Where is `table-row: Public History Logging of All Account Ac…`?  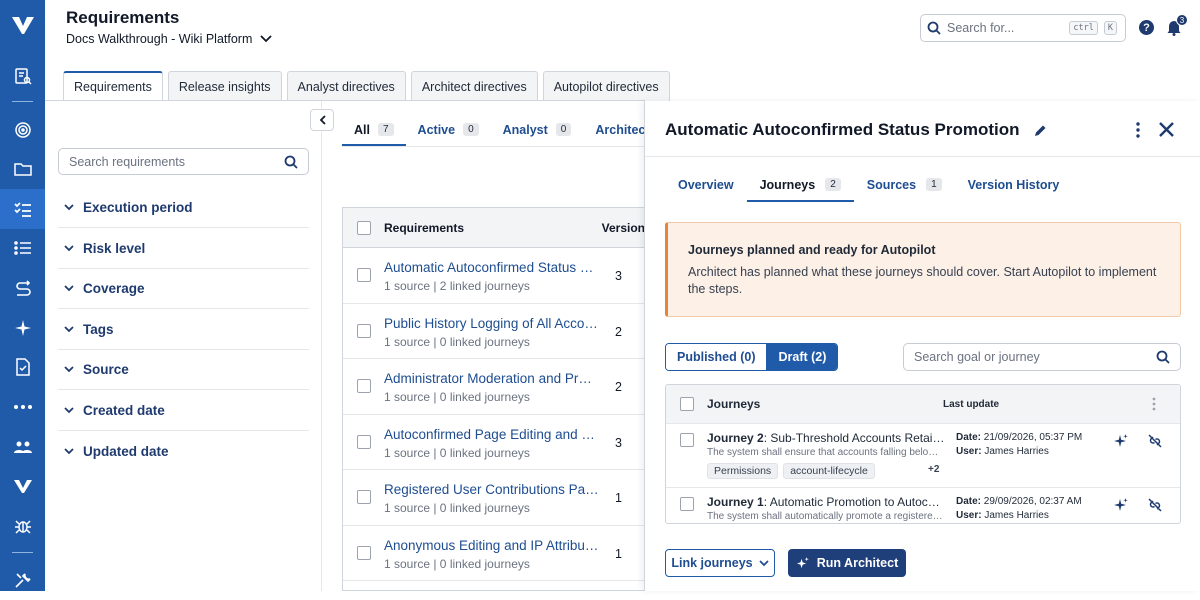 table-row: Public History Logging of All Account Ac… is located at coordinates (494, 331).